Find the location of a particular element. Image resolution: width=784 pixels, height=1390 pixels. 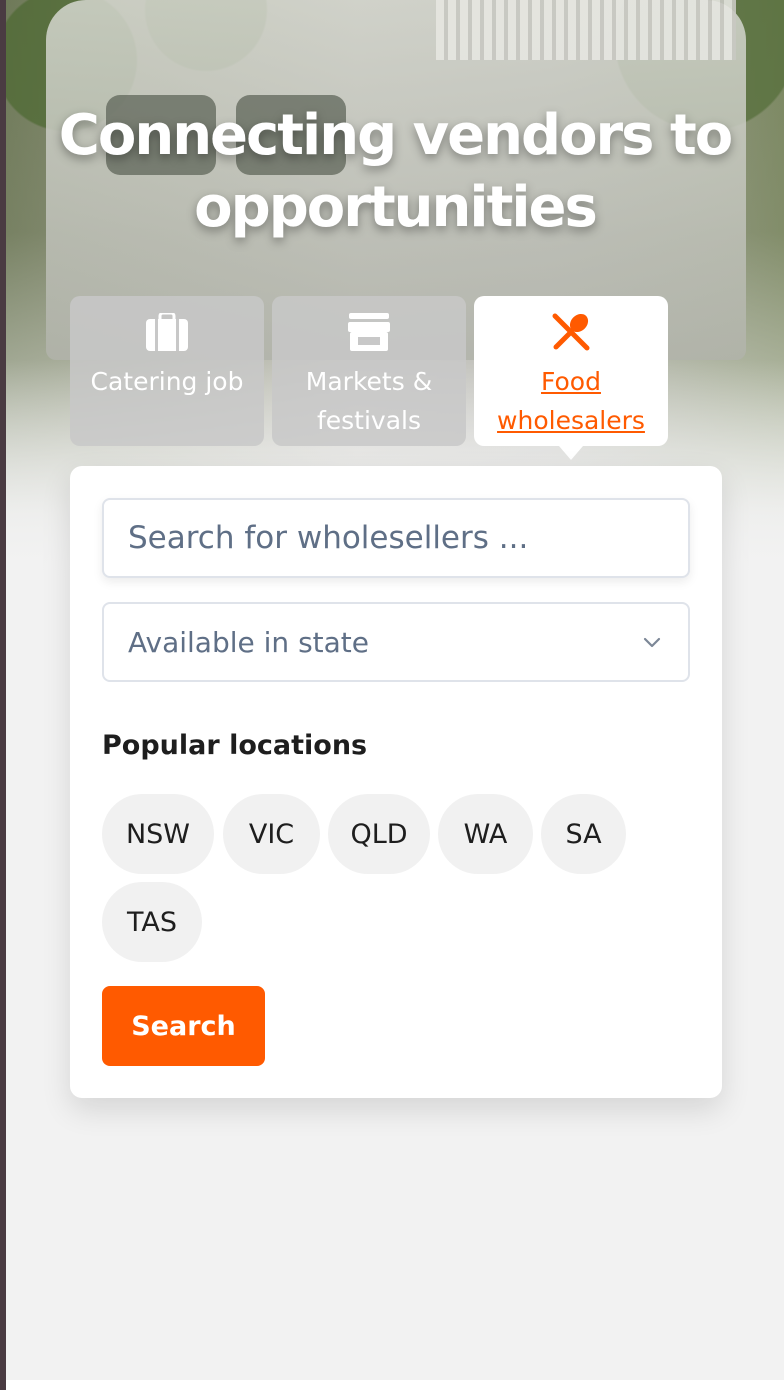

active-tab-pointer is located at coordinates (571, 453).